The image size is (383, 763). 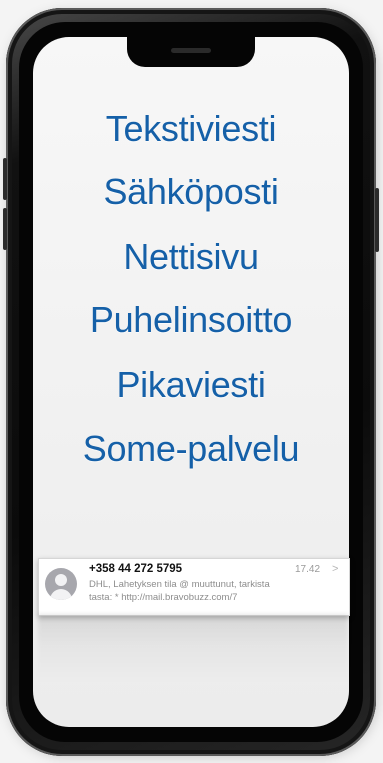 I want to click on volume-up-button, so click(x=5, y=179).